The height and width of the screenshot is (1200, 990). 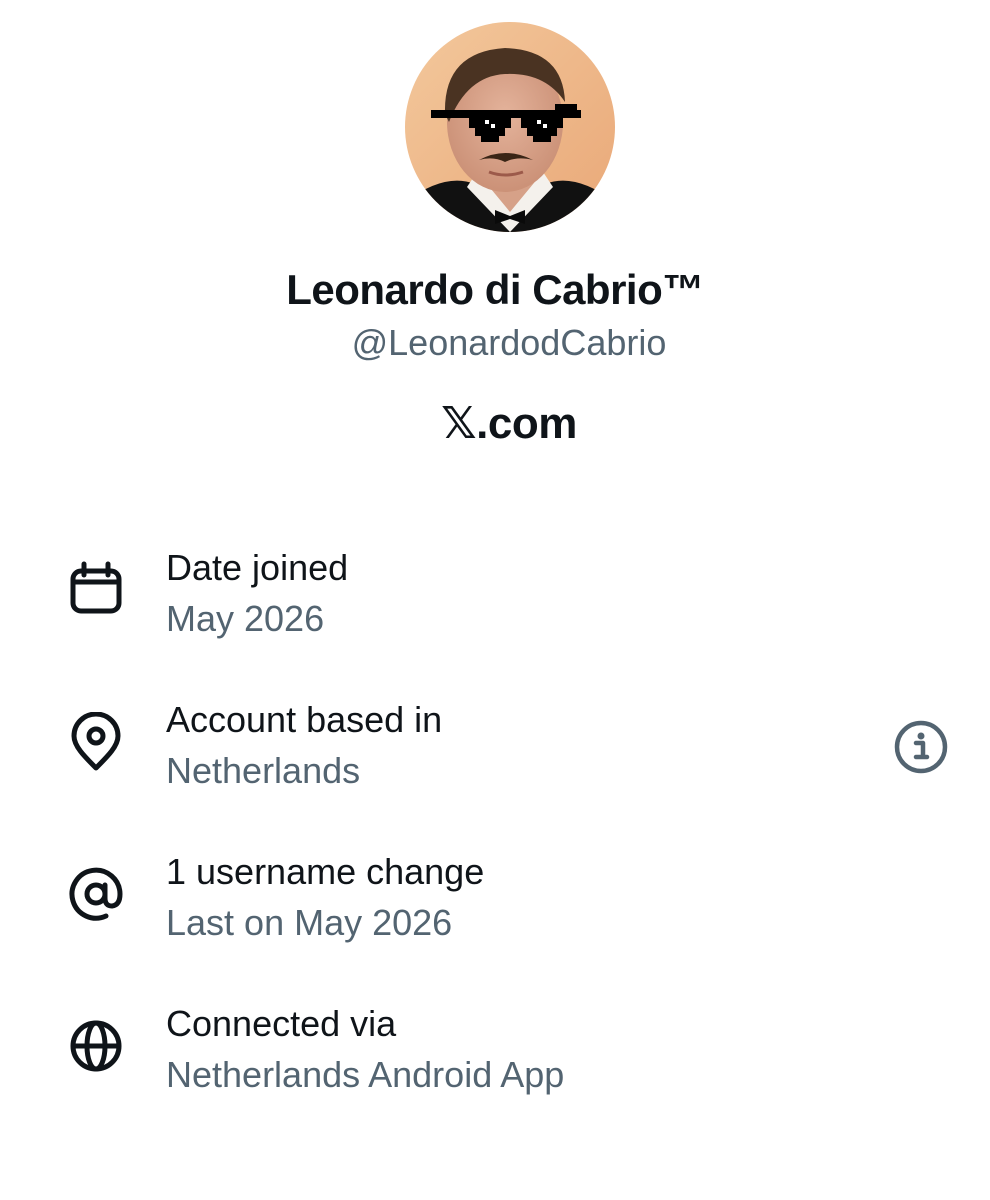 What do you see at coordinates (304, 719) in the screenshot?
I see `about-label: Account based in` at bounding box center [304, 719].